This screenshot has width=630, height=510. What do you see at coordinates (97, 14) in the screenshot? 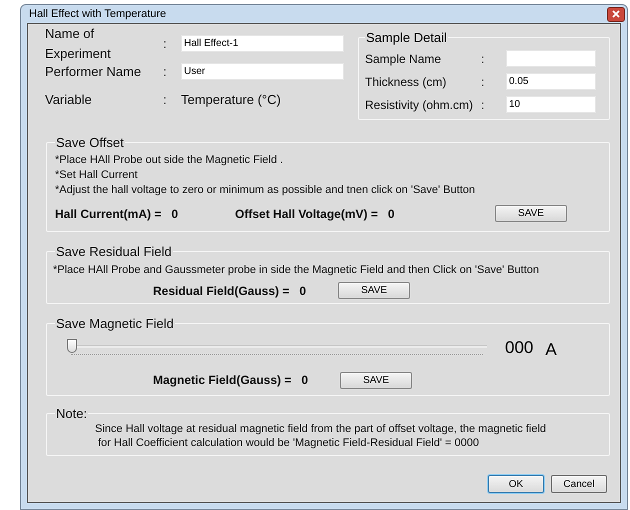
I see `window-title: Hall Effect with Temperature` at bounding box center [97, 14].